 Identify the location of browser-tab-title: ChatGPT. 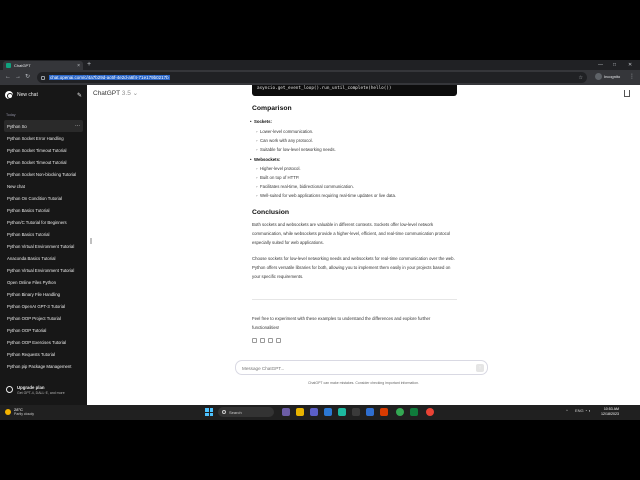
(22, 65).